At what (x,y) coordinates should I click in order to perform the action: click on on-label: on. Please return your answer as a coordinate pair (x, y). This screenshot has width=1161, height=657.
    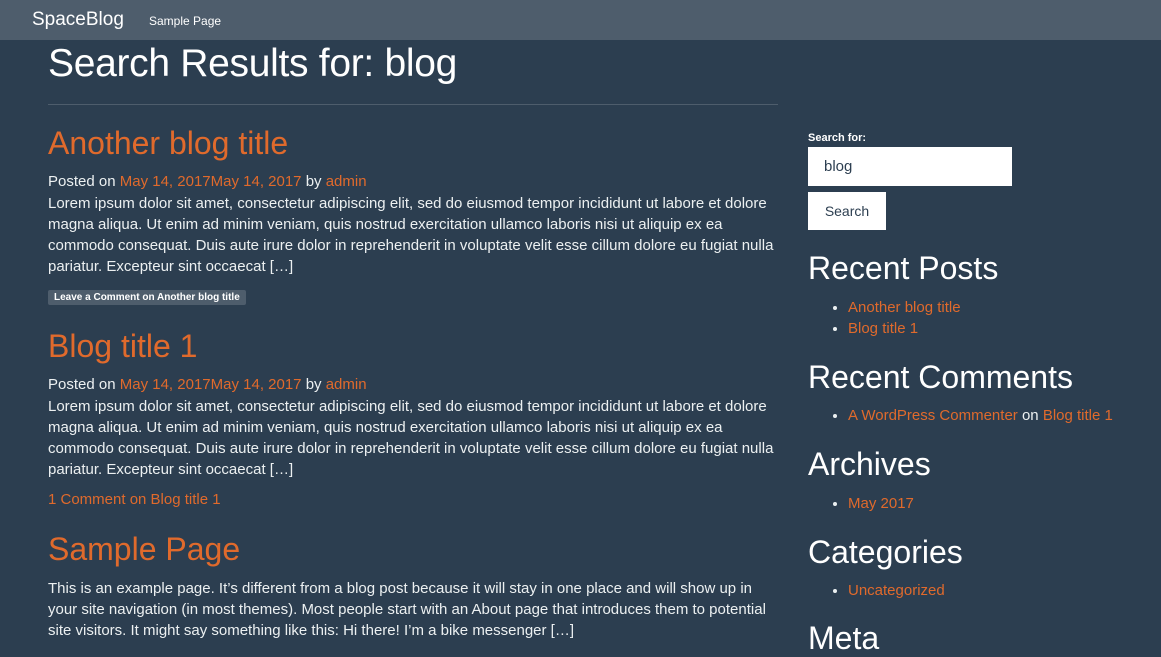
    Looking at the image, I should click on (1030, 415).